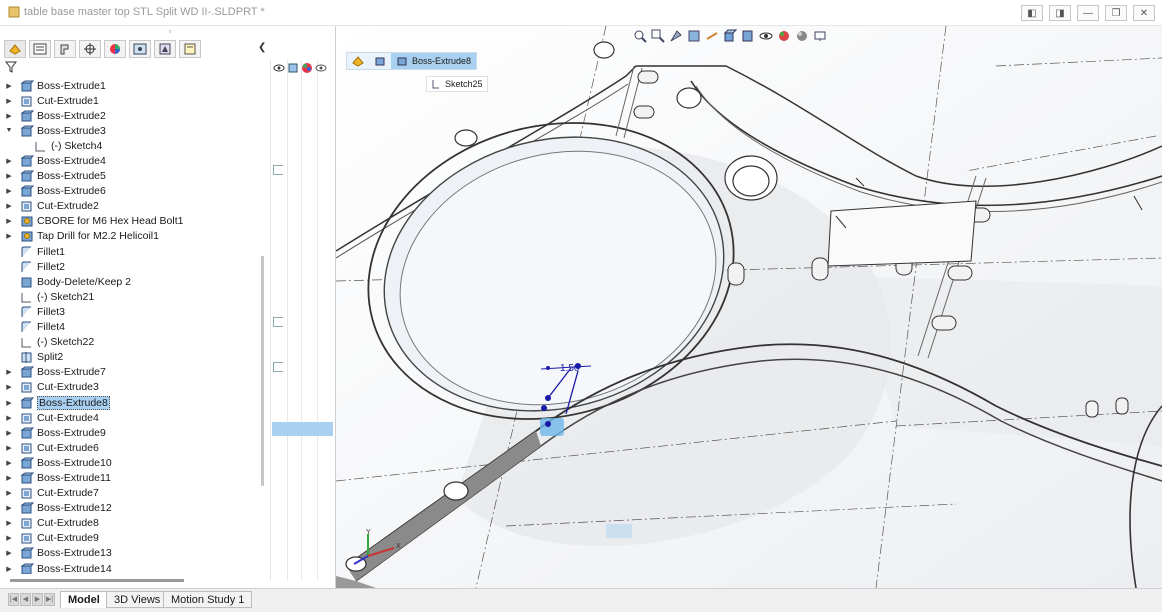 Image resolution: width=1162 pixels, height=612 pixels. I want to click on restore-button: ❐, so click(1116, 13).